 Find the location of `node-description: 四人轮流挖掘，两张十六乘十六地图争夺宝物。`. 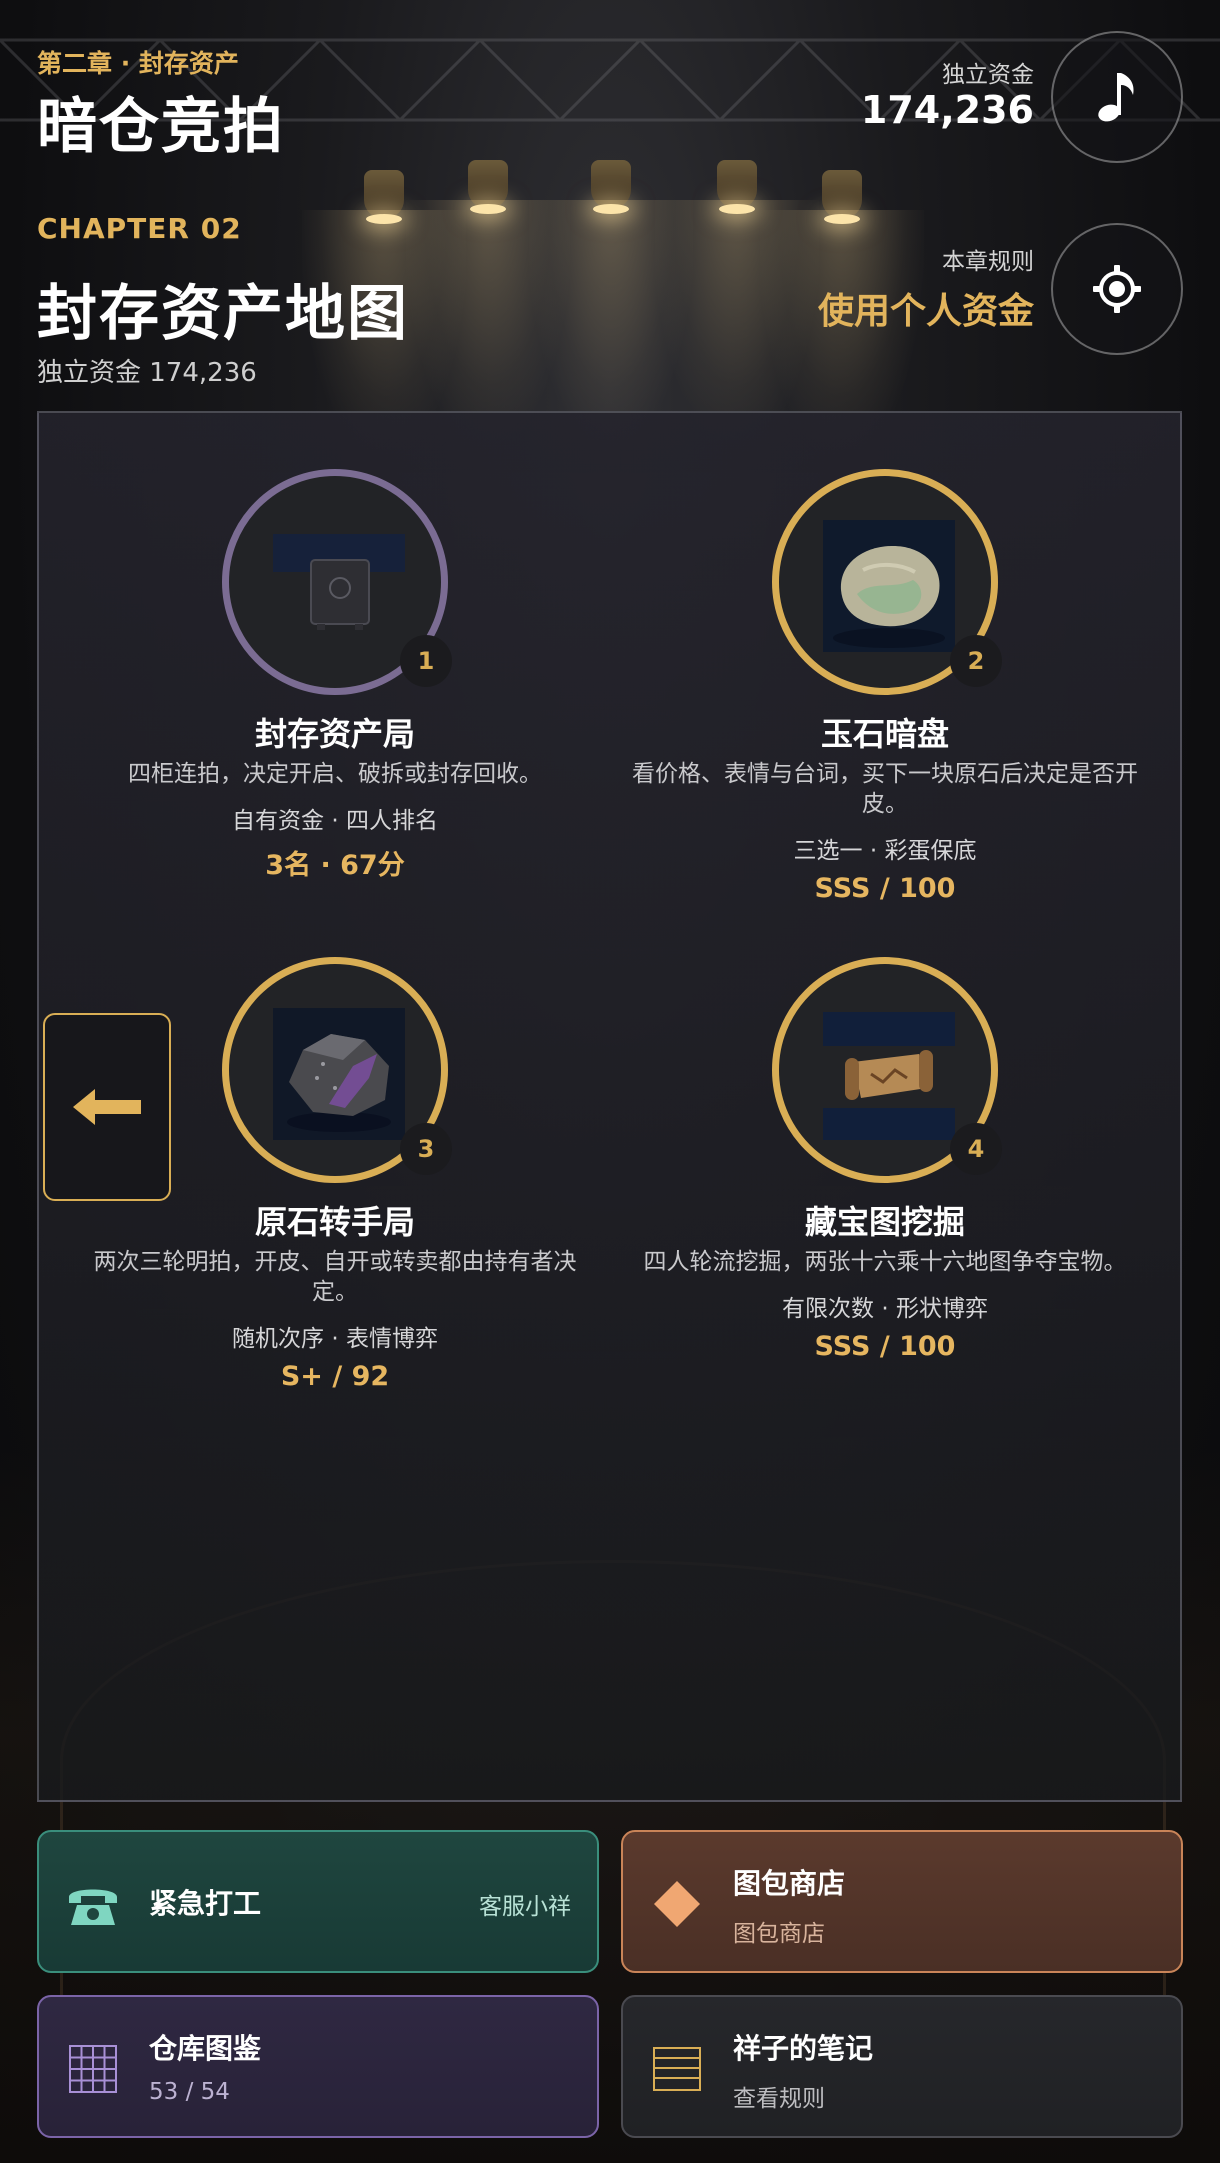

node-description: 四人轮流挖掘，两张十六乘十六地图争夺宝物。 is located at coordinates (885, 1262).